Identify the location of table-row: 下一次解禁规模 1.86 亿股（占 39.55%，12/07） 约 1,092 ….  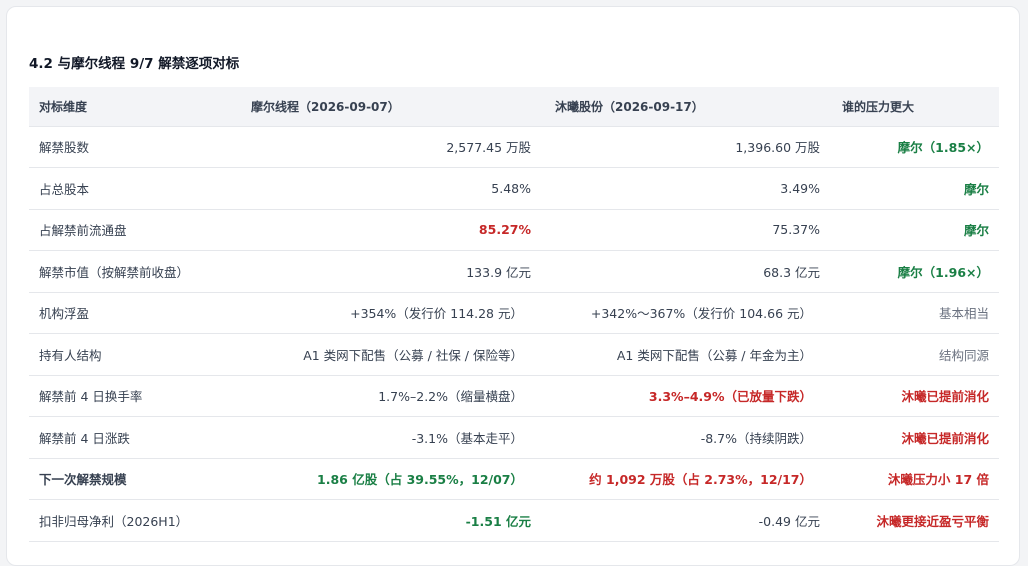
(514, 479).